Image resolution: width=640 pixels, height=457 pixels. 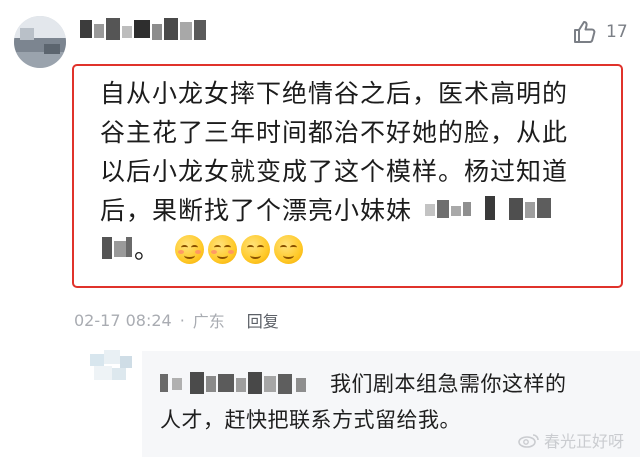 What do you see at coordinates (208, 321) in the screenshot?
I see `comment-location: 广东` at bounding box center [208, 321].